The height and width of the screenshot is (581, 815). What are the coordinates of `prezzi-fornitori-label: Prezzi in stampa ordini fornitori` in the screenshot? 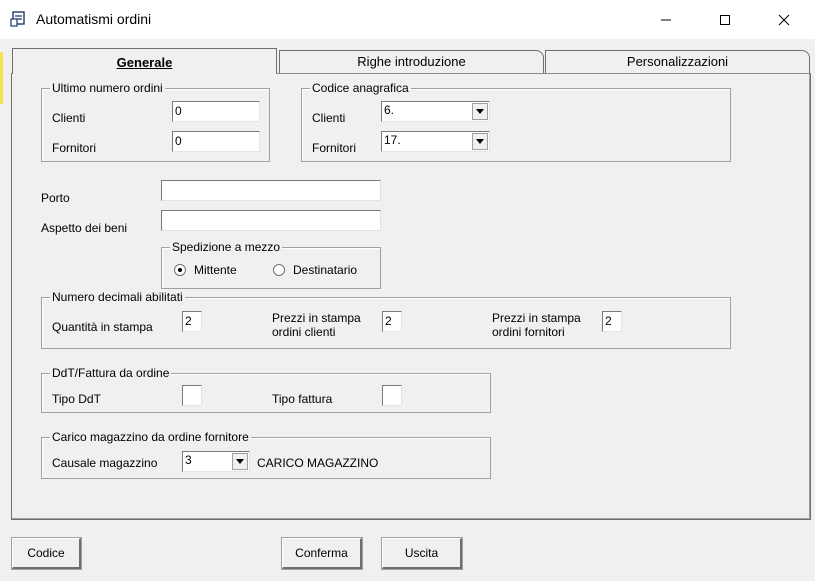 It's located at (536, 325).